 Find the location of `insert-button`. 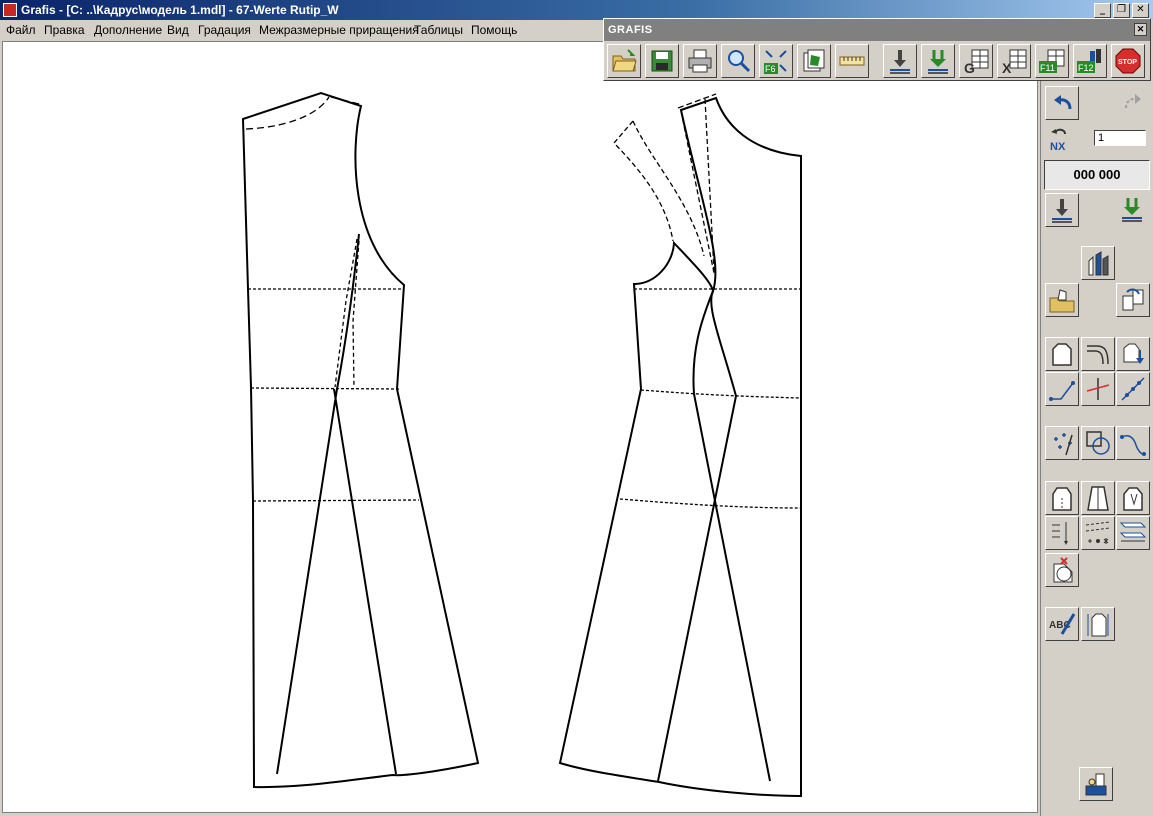

insert-button is located at coordinates (900, 61).